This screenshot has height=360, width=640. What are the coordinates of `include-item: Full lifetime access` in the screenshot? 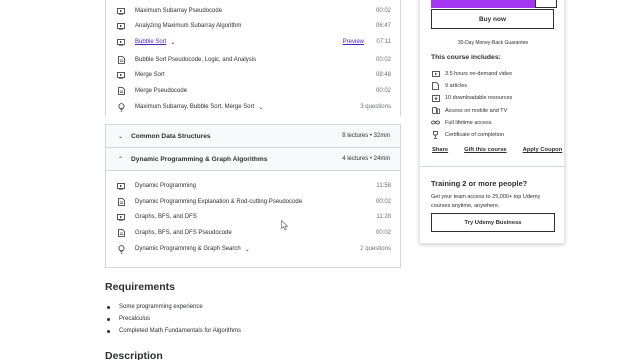 It's located at (471, 123).